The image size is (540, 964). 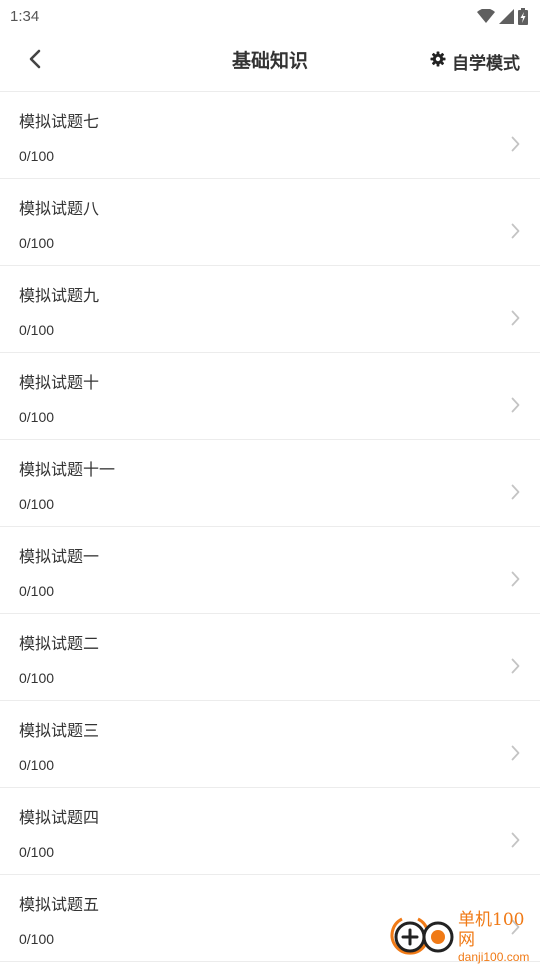 What do you see at coordinates (270, 744) in the screenshot?
I see `exam-list-item: 模拟试题三 0/100` at bounding box center [270, 744].